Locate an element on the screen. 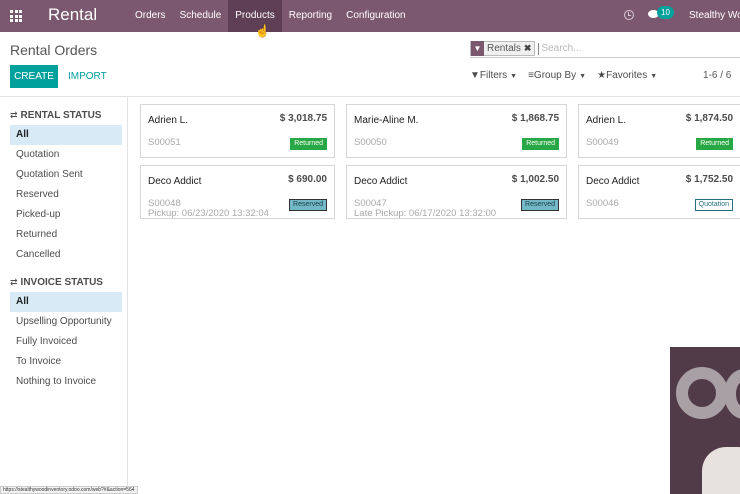 This screenshot has height=494, width=740. card-amount: $ 1,752.50 is located at coordinates (709, 179).